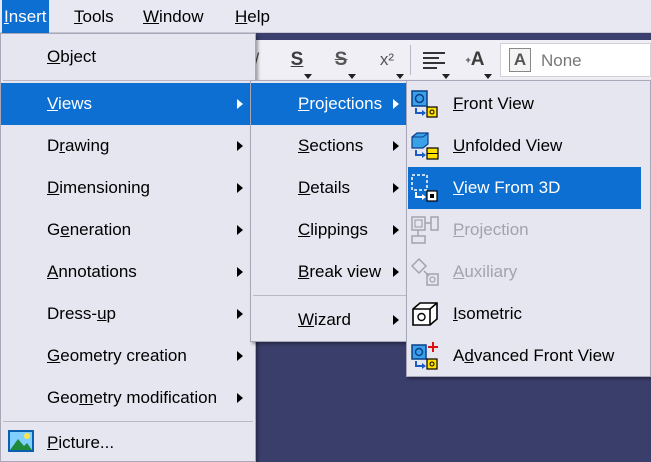 This screenshot has height=462, width=651. I want to click on menu-item-clippings-label: Clippings, so click(333, 230).